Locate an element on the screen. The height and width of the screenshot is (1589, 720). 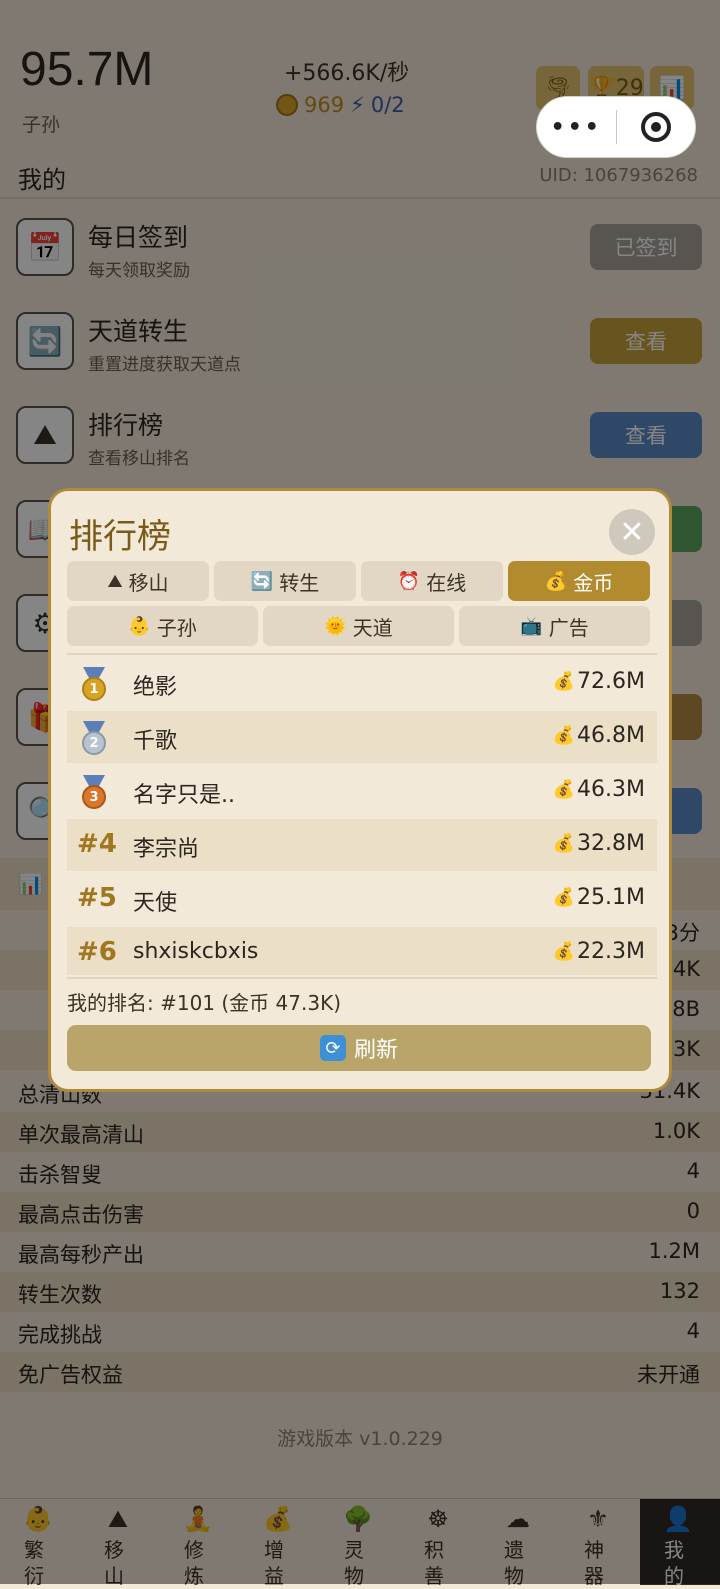
list-item: #4 李宗尚 💰 32.8M is located at coordinates (362, 845).